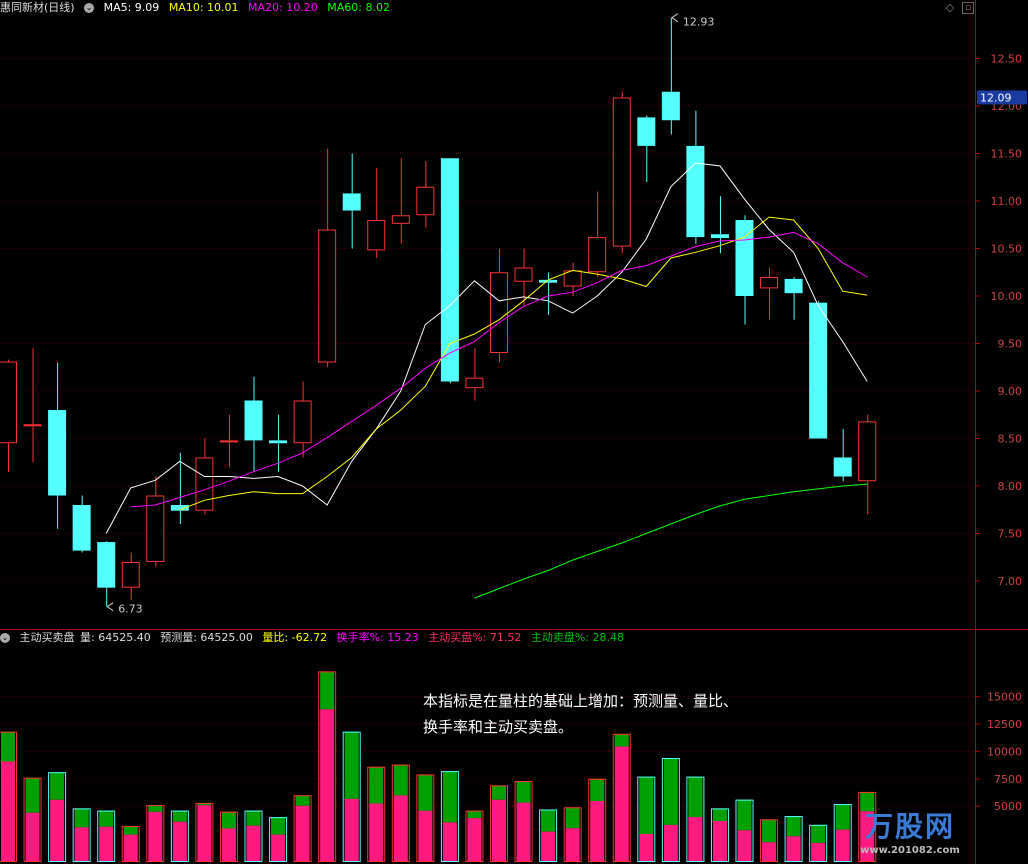 The image size is (1028, 864). What do you see at coordinates (1004, 751) in the screenshot?
I see `volume-tick-label: 10000` at bounding box center [1004, 751].